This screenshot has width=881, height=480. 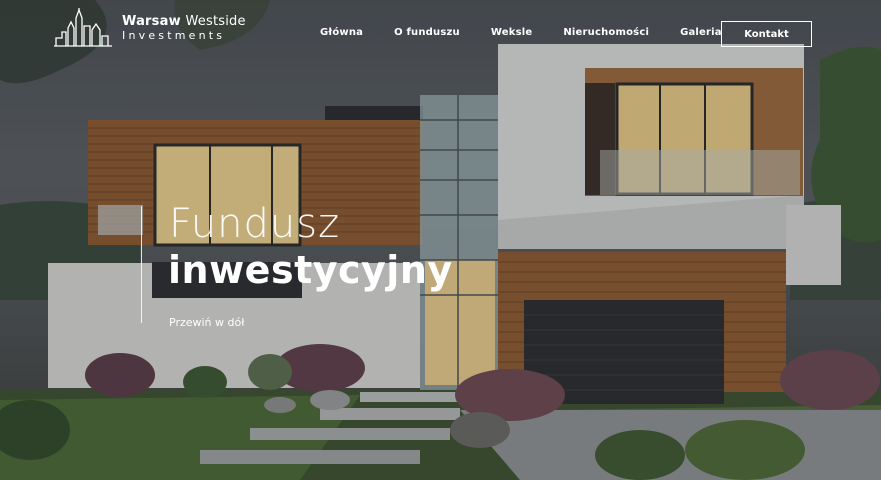 I want to click on brand-name-bold: Warsaw, so click(x=151, y=21).